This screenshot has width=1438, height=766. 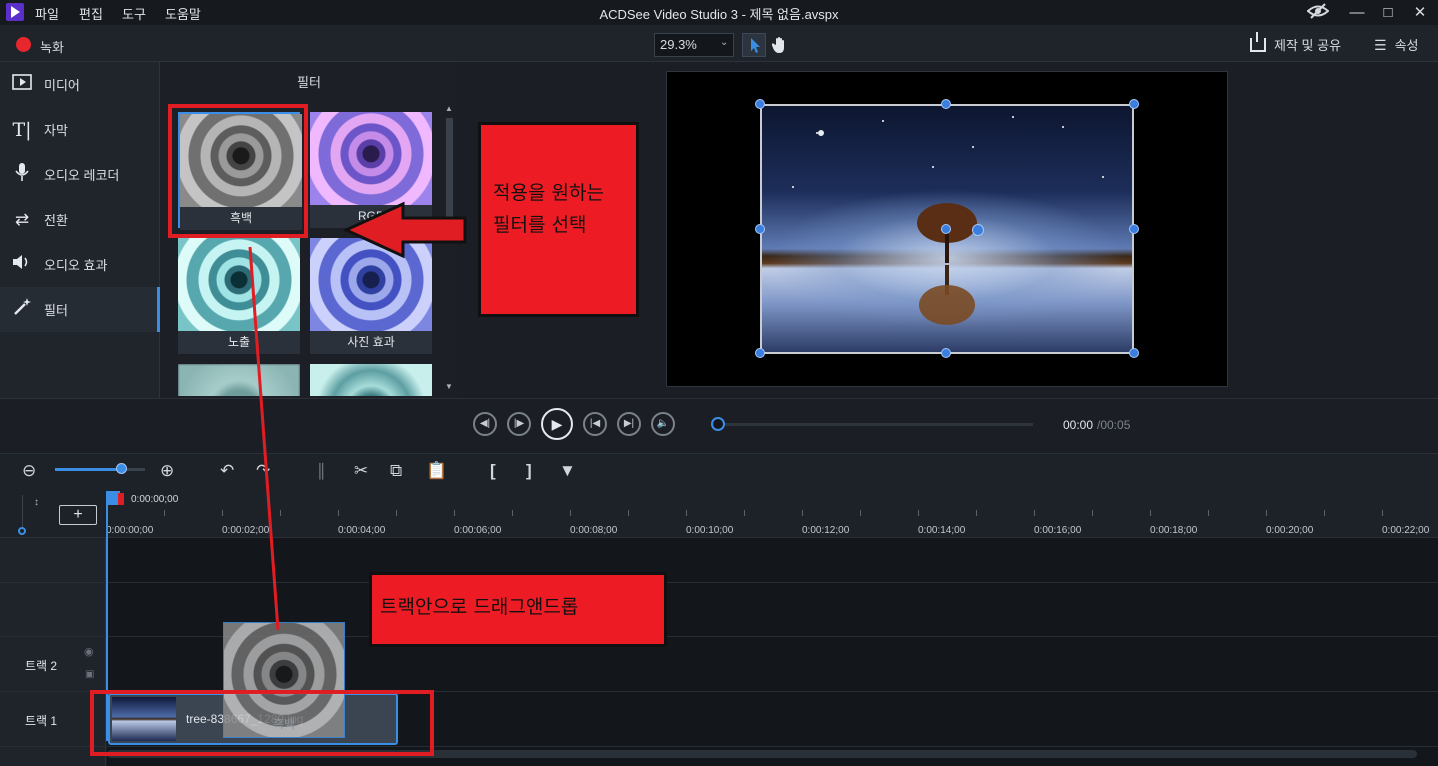 I want to click on sidebar-item-media: 미디어, so click(x=80, y=84).